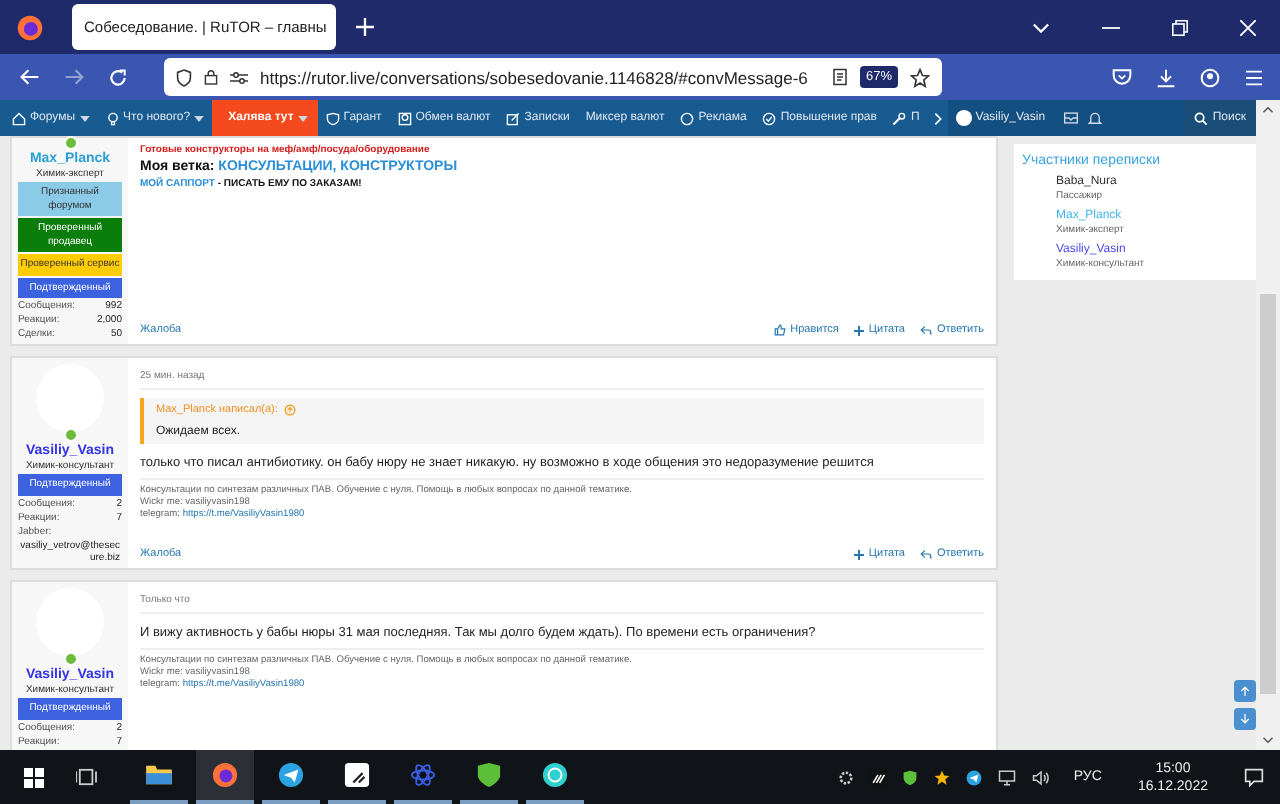 This screenshot has height=804, width=1280. Describe the element at coordinates (1111, 27) in the screenshot. I see `minimize-icon` at that location.